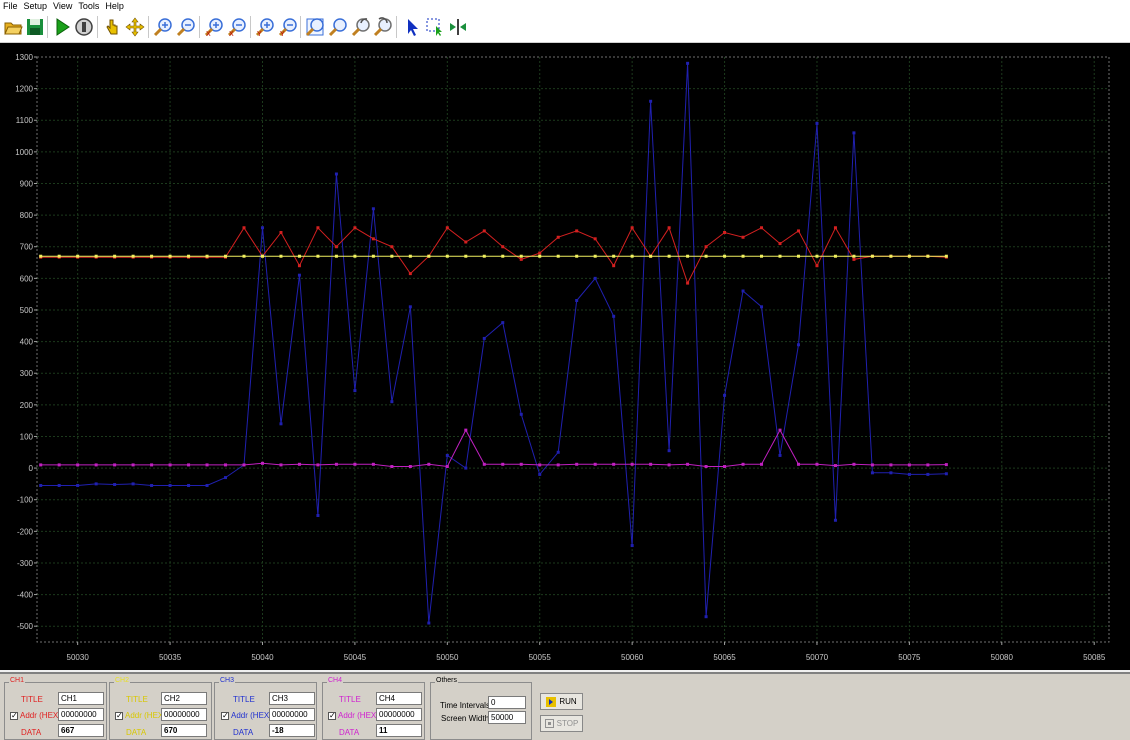  What do you see at coordinates (84, 27) in the screenshot?
I see `stop-button` at bounding box center [84, 27].